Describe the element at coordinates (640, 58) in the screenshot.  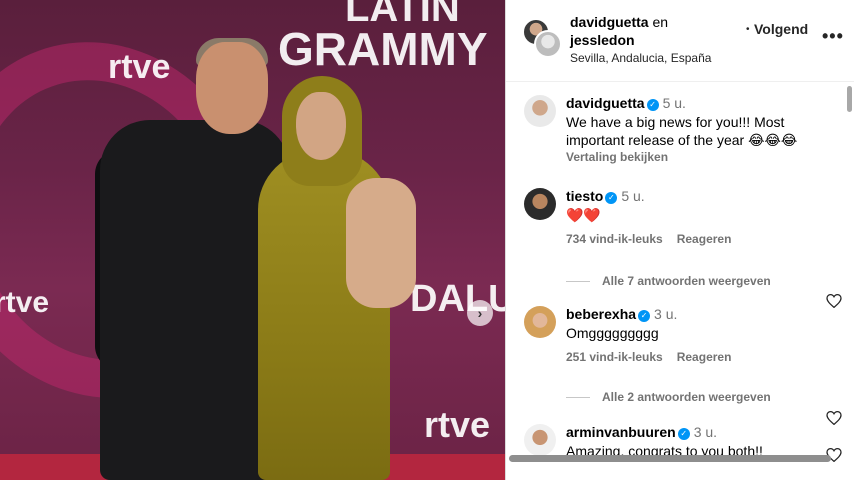
I see `post-location: Sevilla, Andalucia, España` at that location.